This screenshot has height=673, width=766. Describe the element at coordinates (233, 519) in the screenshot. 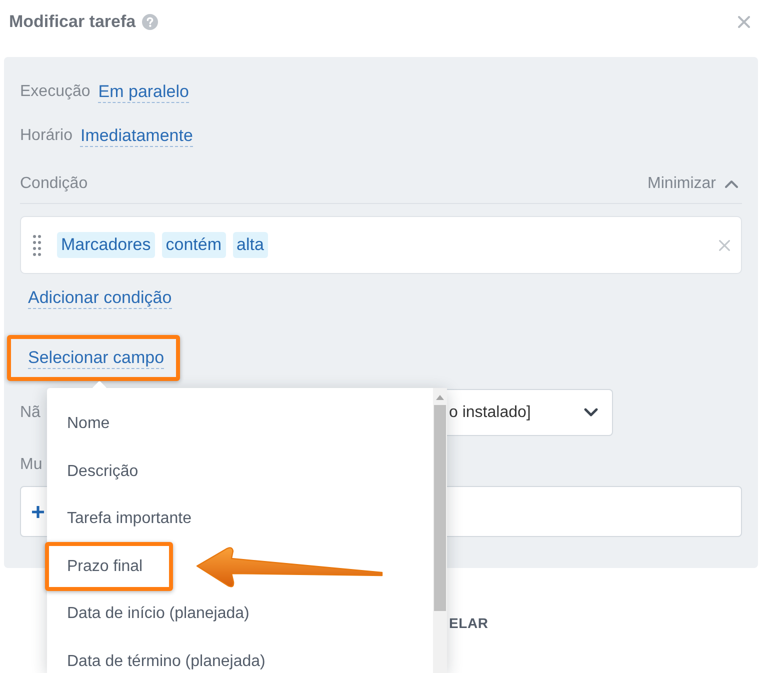

I see `menu-item: Tarefa importante` at that location.